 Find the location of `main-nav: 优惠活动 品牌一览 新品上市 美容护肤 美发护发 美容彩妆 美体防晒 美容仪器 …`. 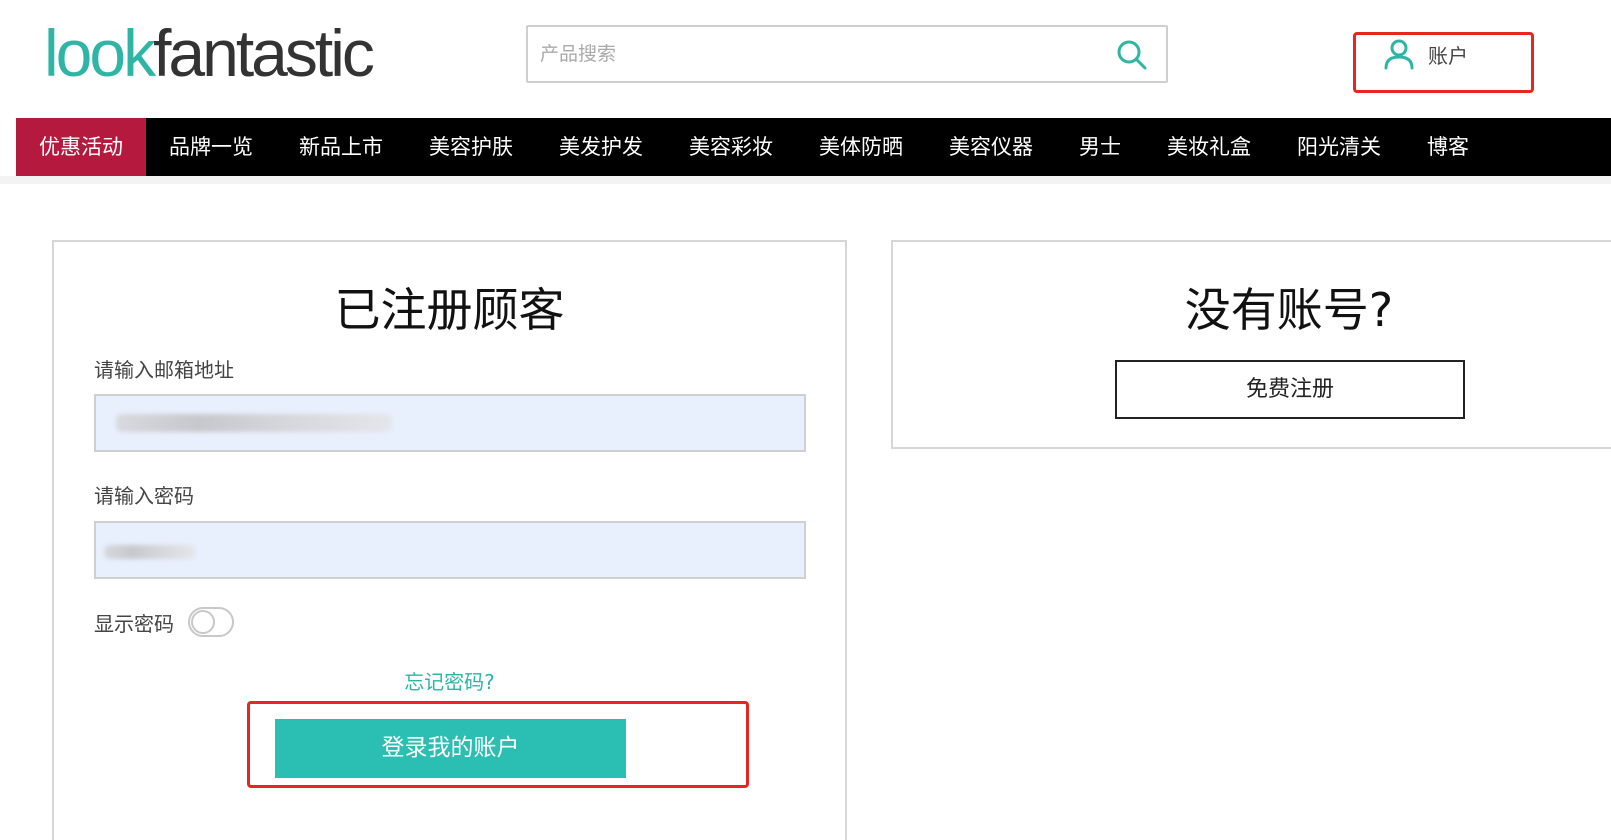

main-nav: 优惠活动 品牌一览 新品上市 美容护肤 美发护发 美容彩妆 美体防晒 美容仪器 … is located at coordinates (813, 147).